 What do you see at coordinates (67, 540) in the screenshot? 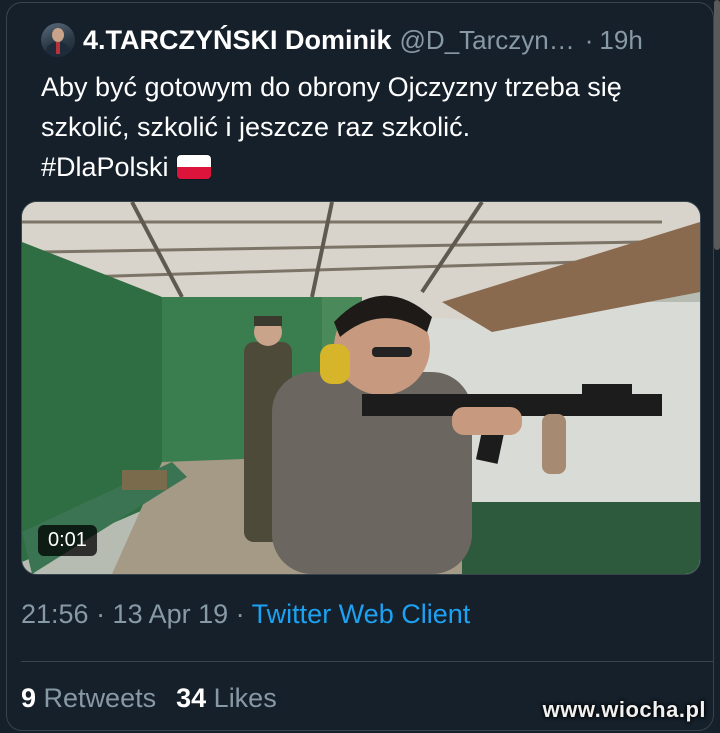
I see `video-duration-badge: 0:01` at bounding box center [67, 540].